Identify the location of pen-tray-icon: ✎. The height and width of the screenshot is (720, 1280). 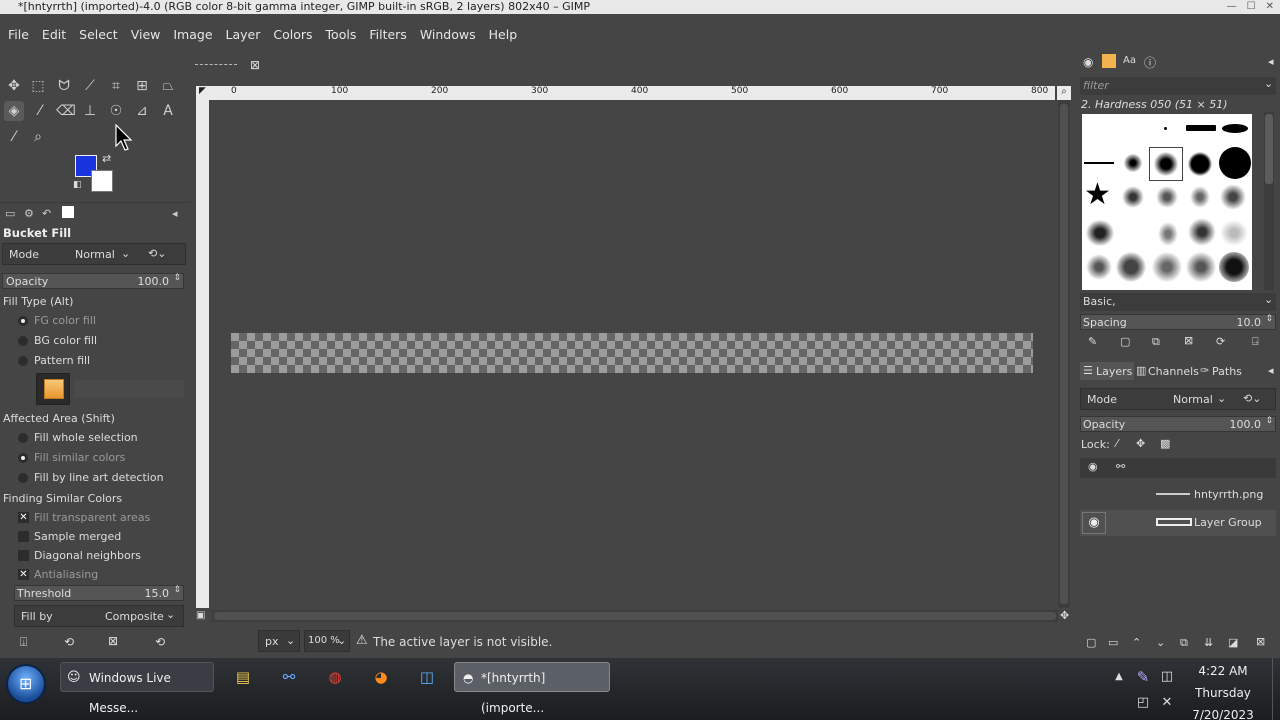
(1143, 677).